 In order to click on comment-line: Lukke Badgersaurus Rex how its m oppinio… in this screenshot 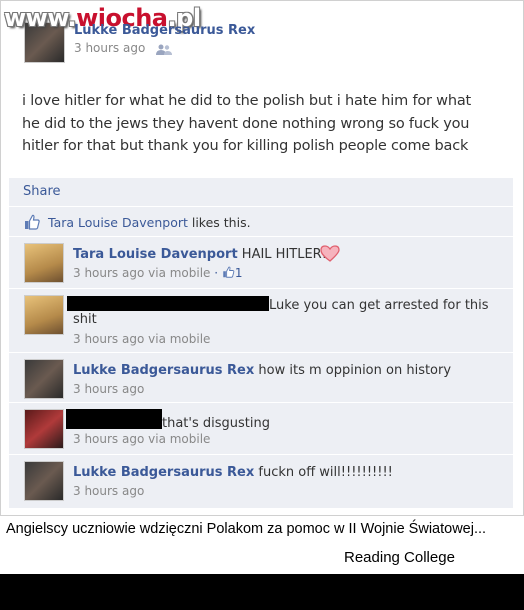, I will do `click(262, 368)`.